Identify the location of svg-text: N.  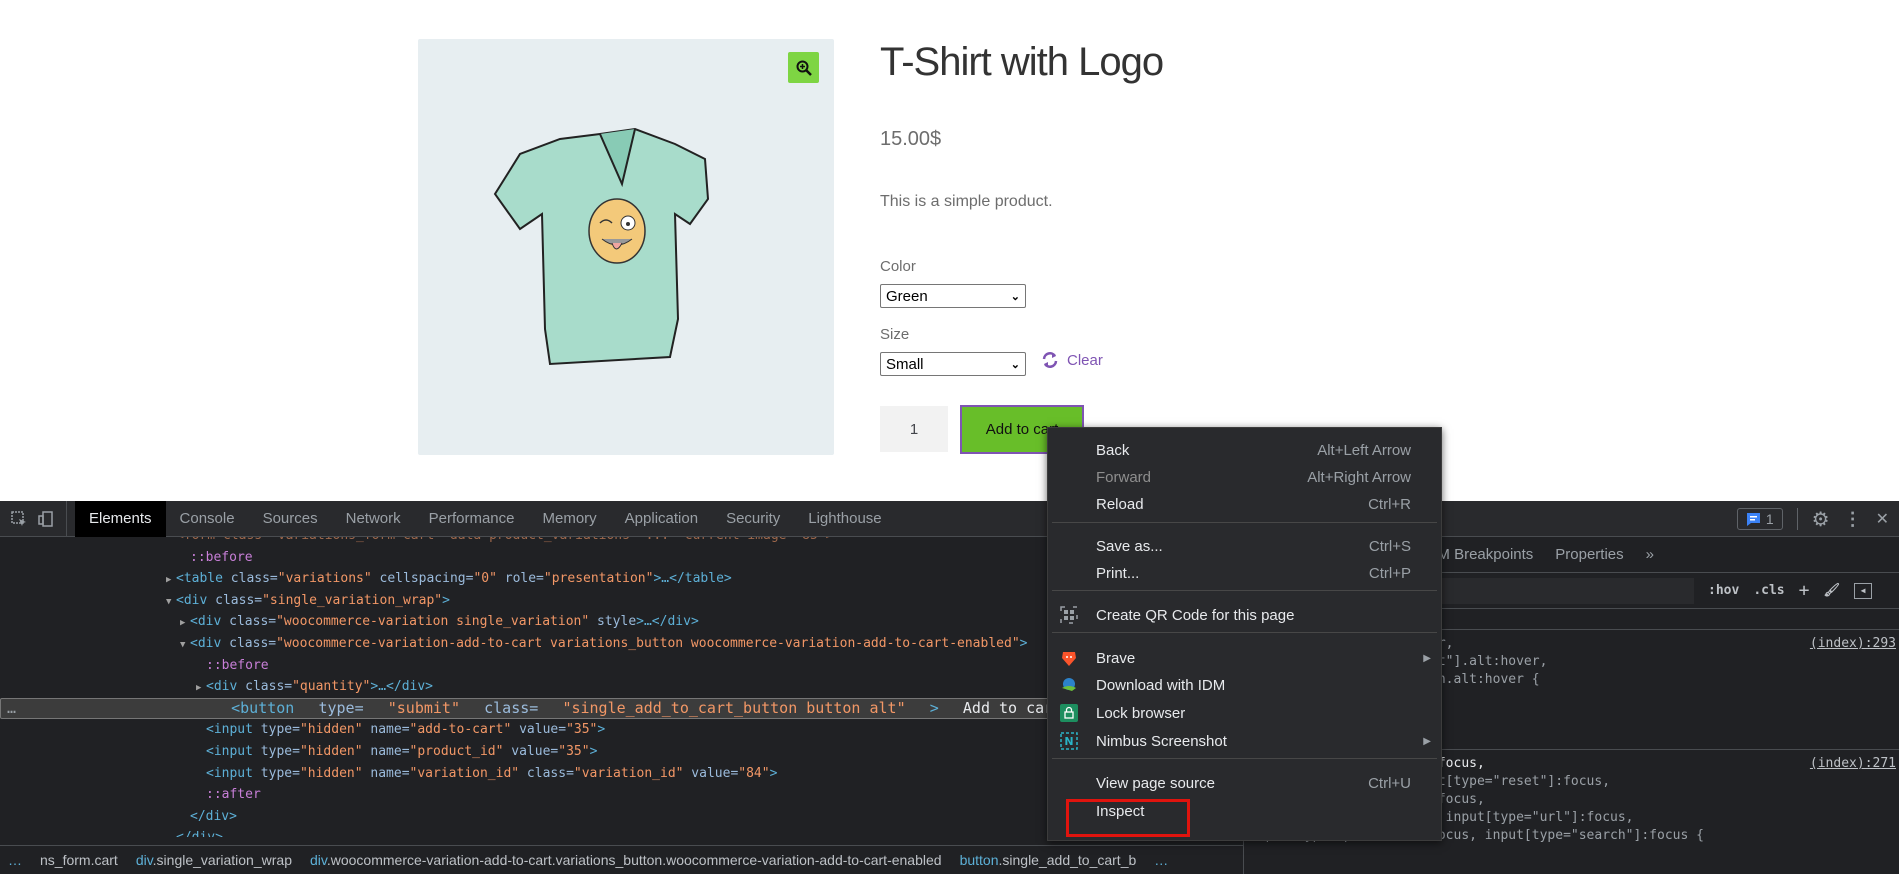
(1068, 741).